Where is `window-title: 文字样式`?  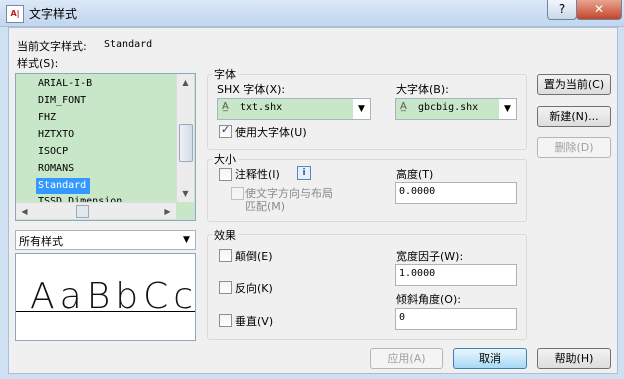
window-title: 文字样式 is located at coordinates (53, 14).